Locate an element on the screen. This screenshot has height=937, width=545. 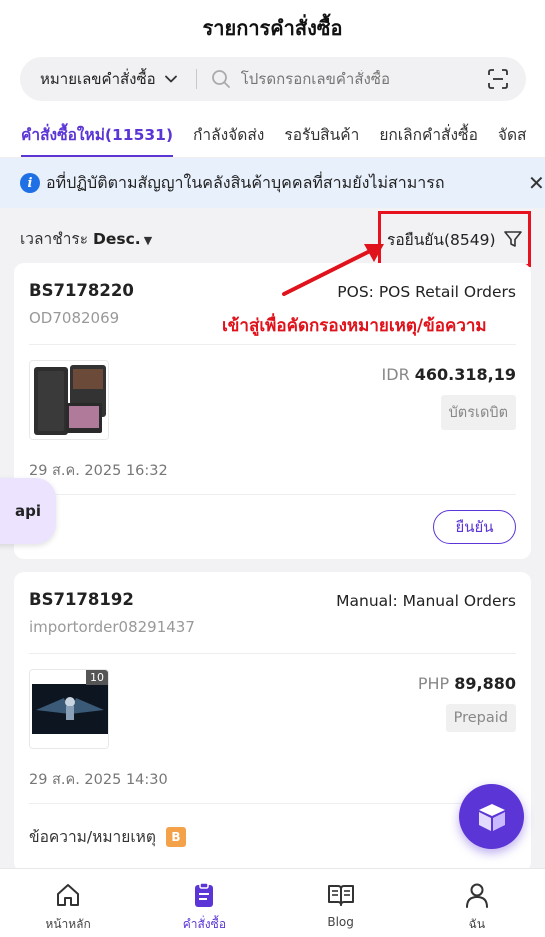
home-icon is located at coordinates (68, 895).